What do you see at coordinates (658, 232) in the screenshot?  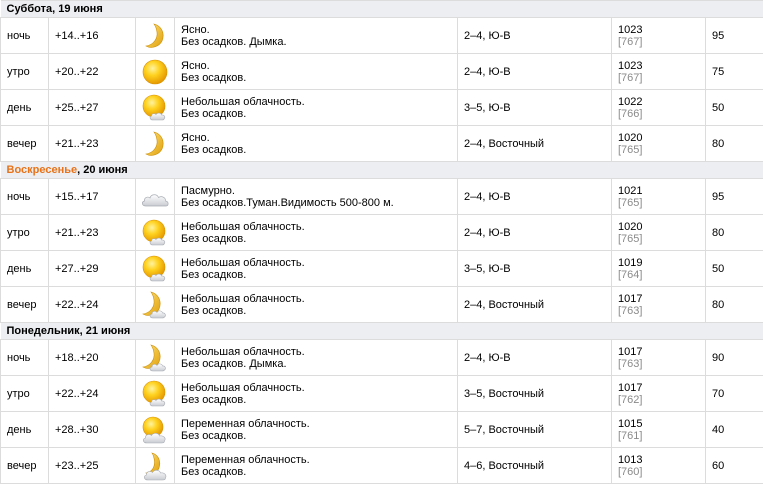 I see `pressure: 1020 [765]` at bounding box center [658, 232].